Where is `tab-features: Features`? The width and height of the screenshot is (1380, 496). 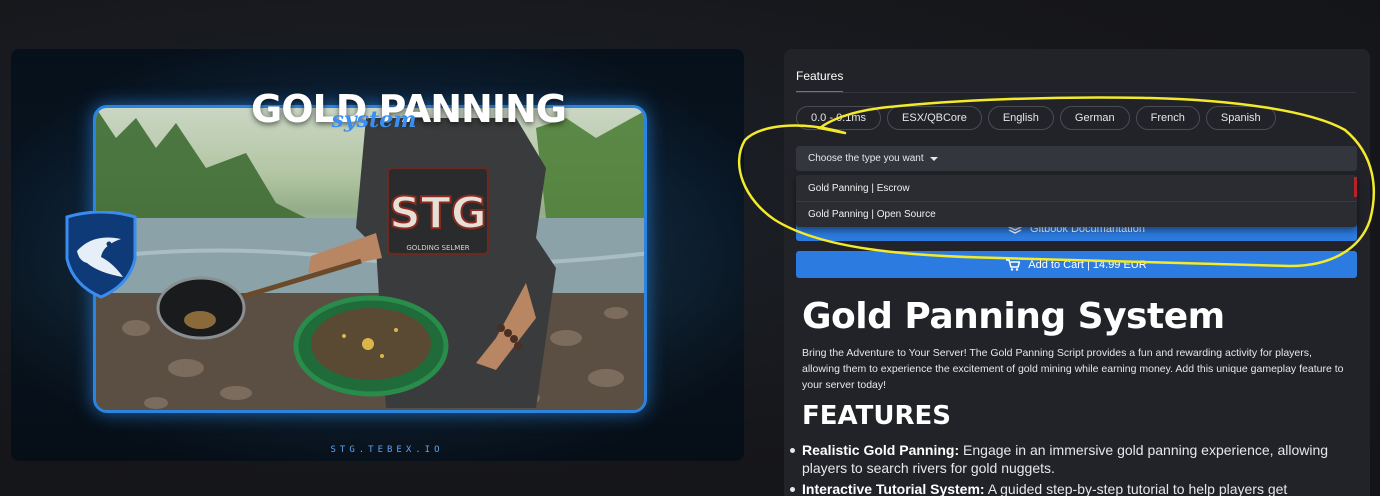 tab-features: Features is located at coordinates (820, 81).